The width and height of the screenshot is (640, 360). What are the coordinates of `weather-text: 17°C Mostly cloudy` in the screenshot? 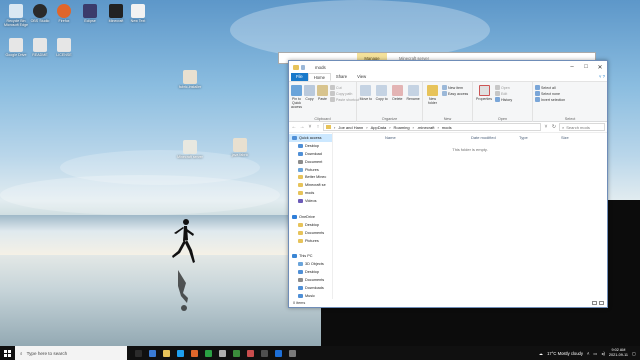 It's located at (565, 353).